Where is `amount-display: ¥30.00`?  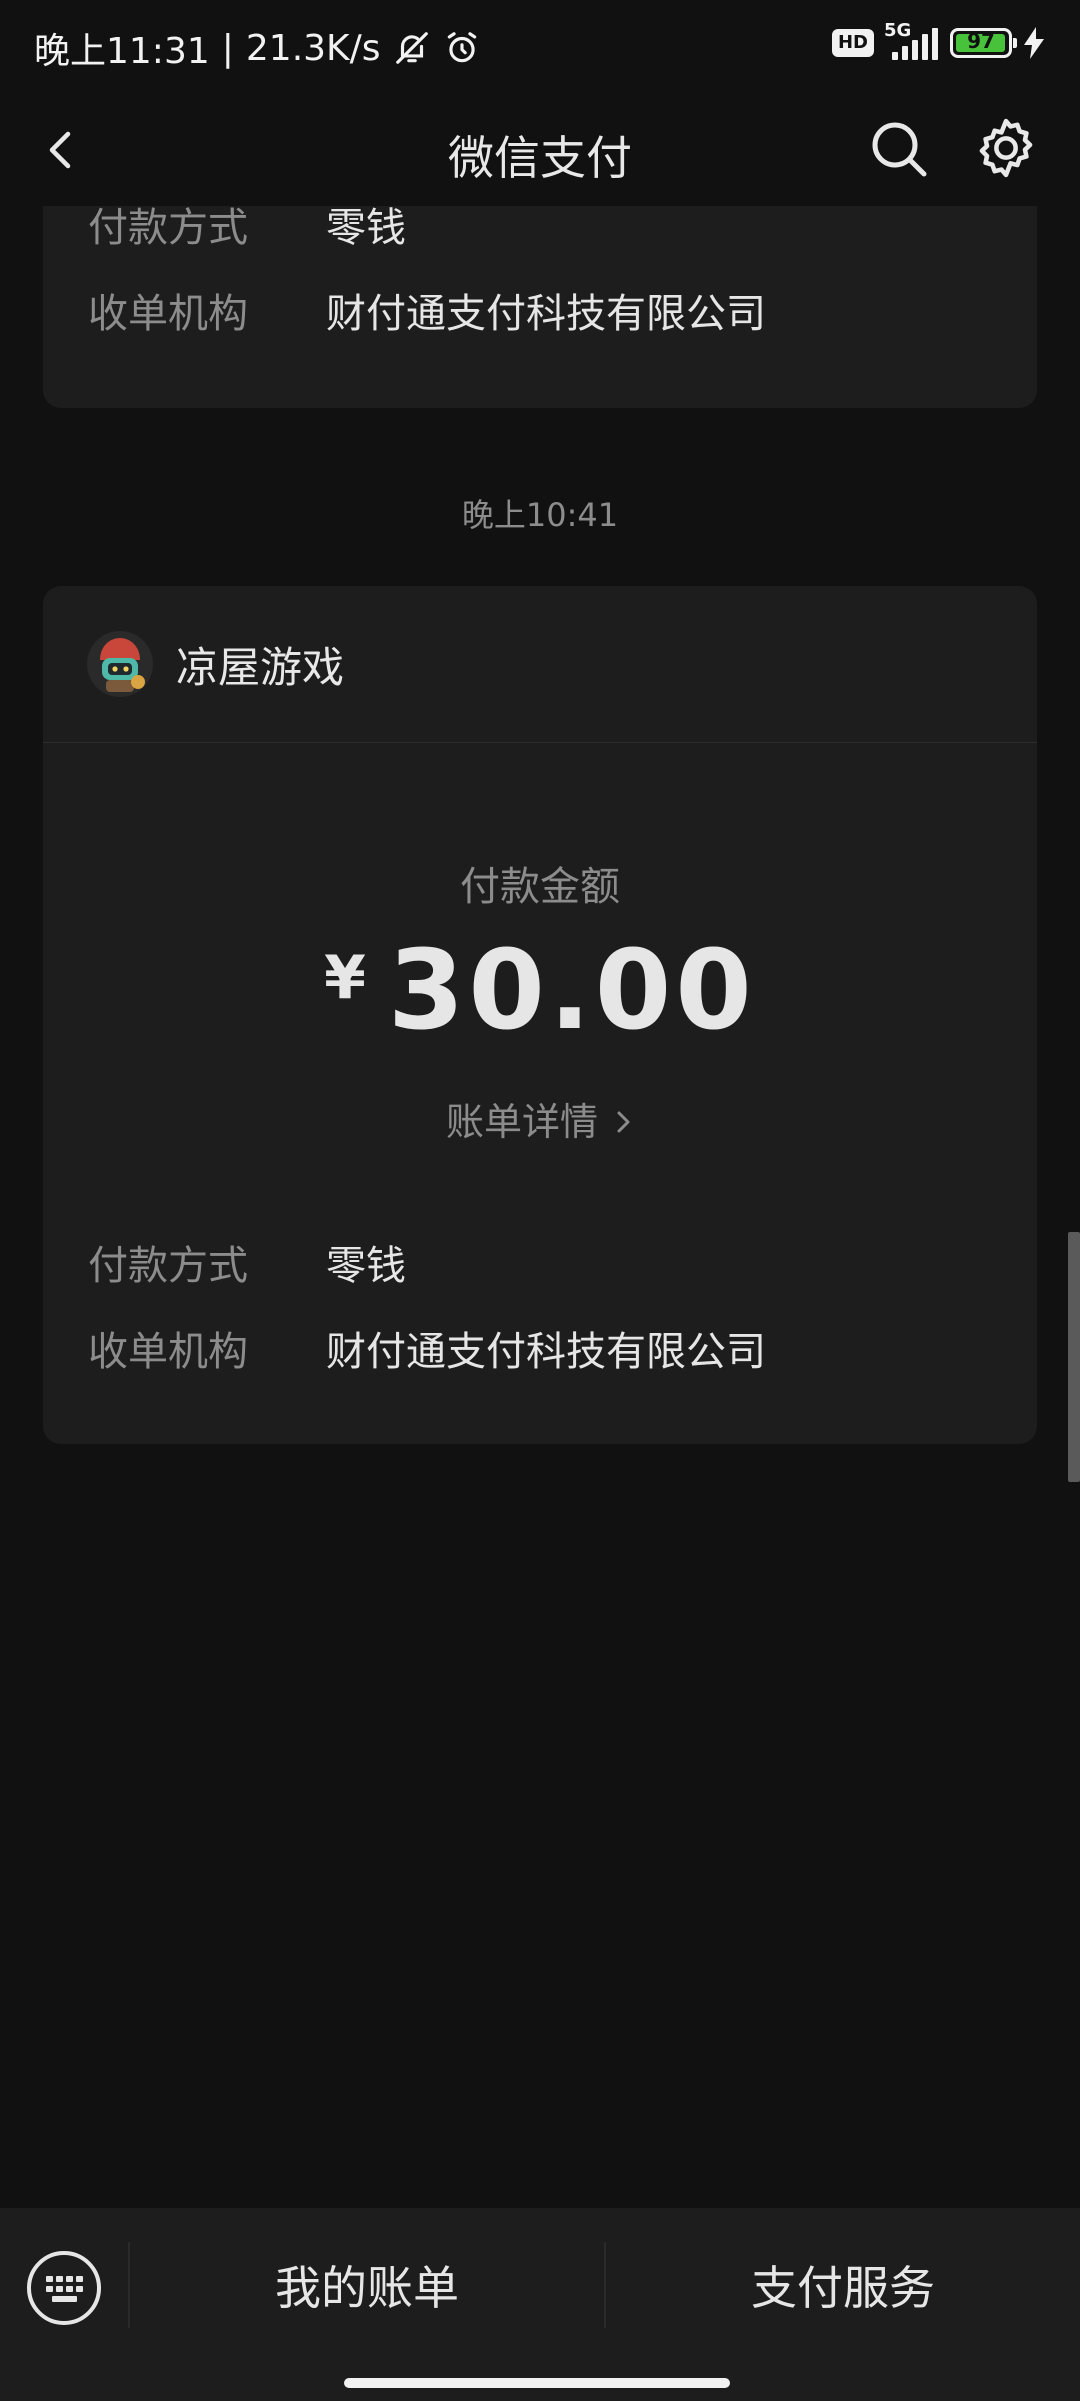 amount-display: ¥30.00 is located at coordinates (540, 990).